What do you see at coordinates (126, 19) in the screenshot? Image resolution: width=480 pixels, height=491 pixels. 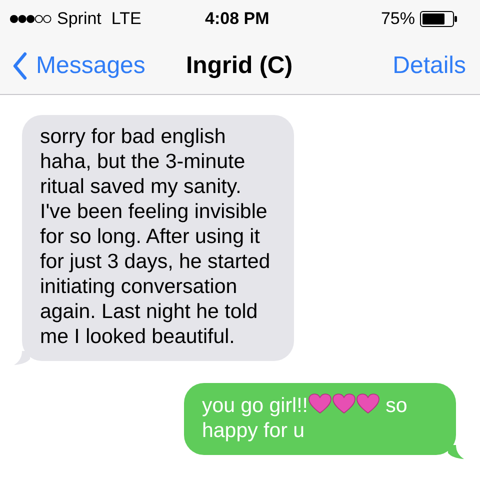 I see `network-type: LTE` at bounding box center [126, 19].